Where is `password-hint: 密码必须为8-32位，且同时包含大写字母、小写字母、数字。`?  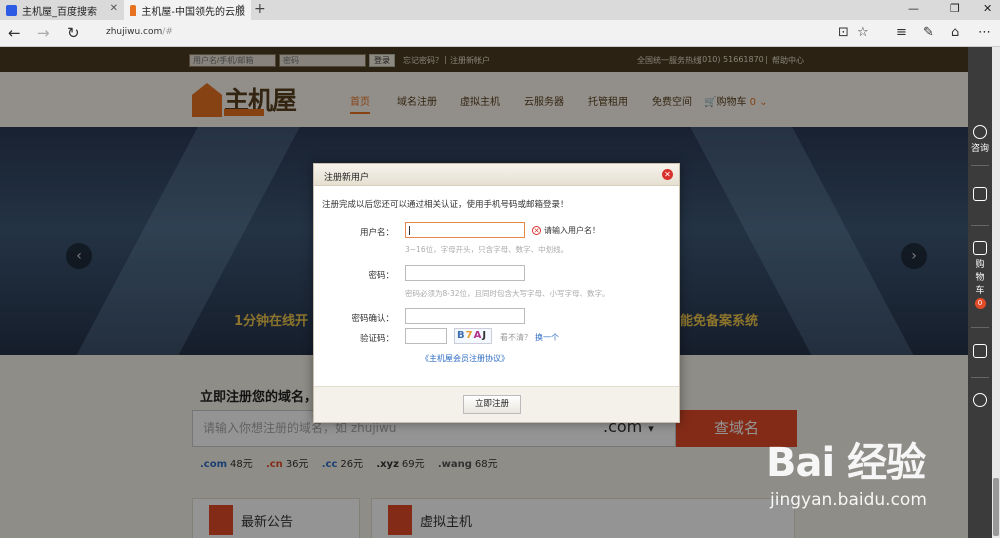 password-hint: 密码必须为8-32位，且同时包含大写字母、小写字母、数字。 is located at coordinates (507, 293).